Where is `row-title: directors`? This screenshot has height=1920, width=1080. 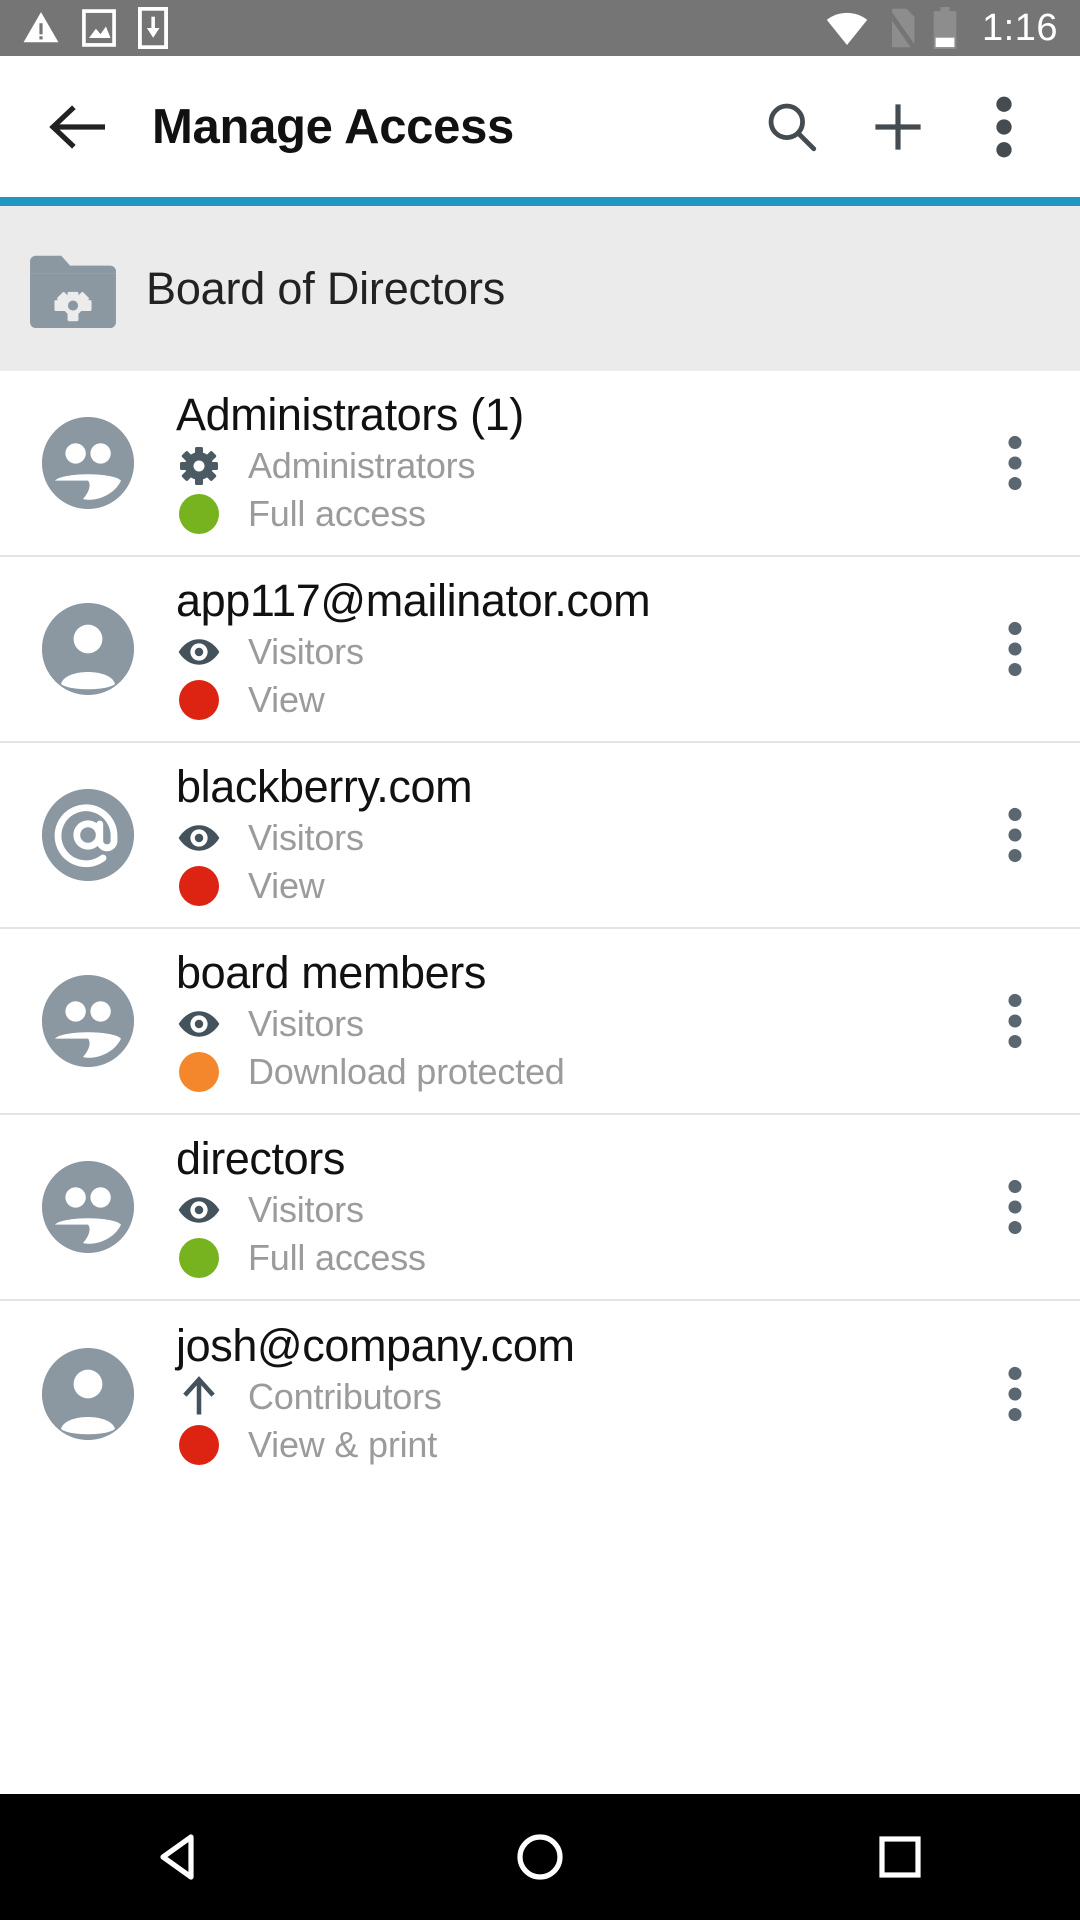 row-title: directors is located at coordinates (260, 1159).